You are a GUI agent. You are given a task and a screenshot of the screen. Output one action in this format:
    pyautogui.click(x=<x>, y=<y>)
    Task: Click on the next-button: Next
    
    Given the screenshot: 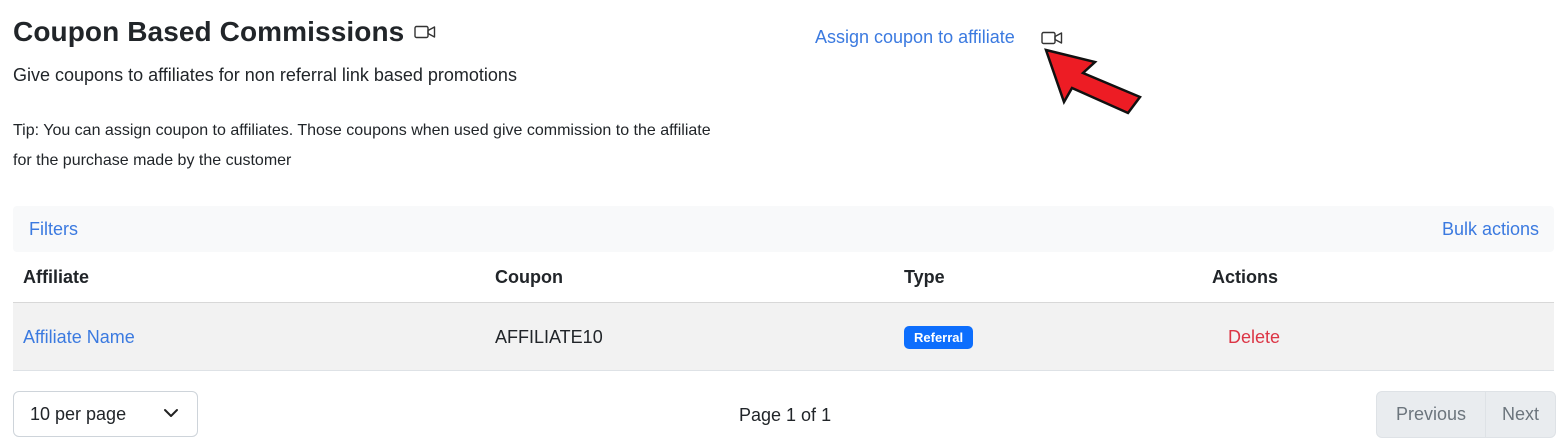 What is the action you would take?
    pyautogui.click(x=1520, y=414)
    